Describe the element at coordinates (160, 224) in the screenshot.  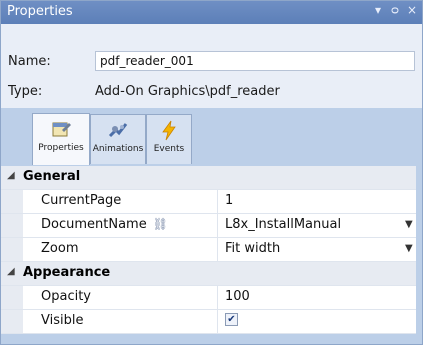
I see `link-icon: ⛓` at that location.